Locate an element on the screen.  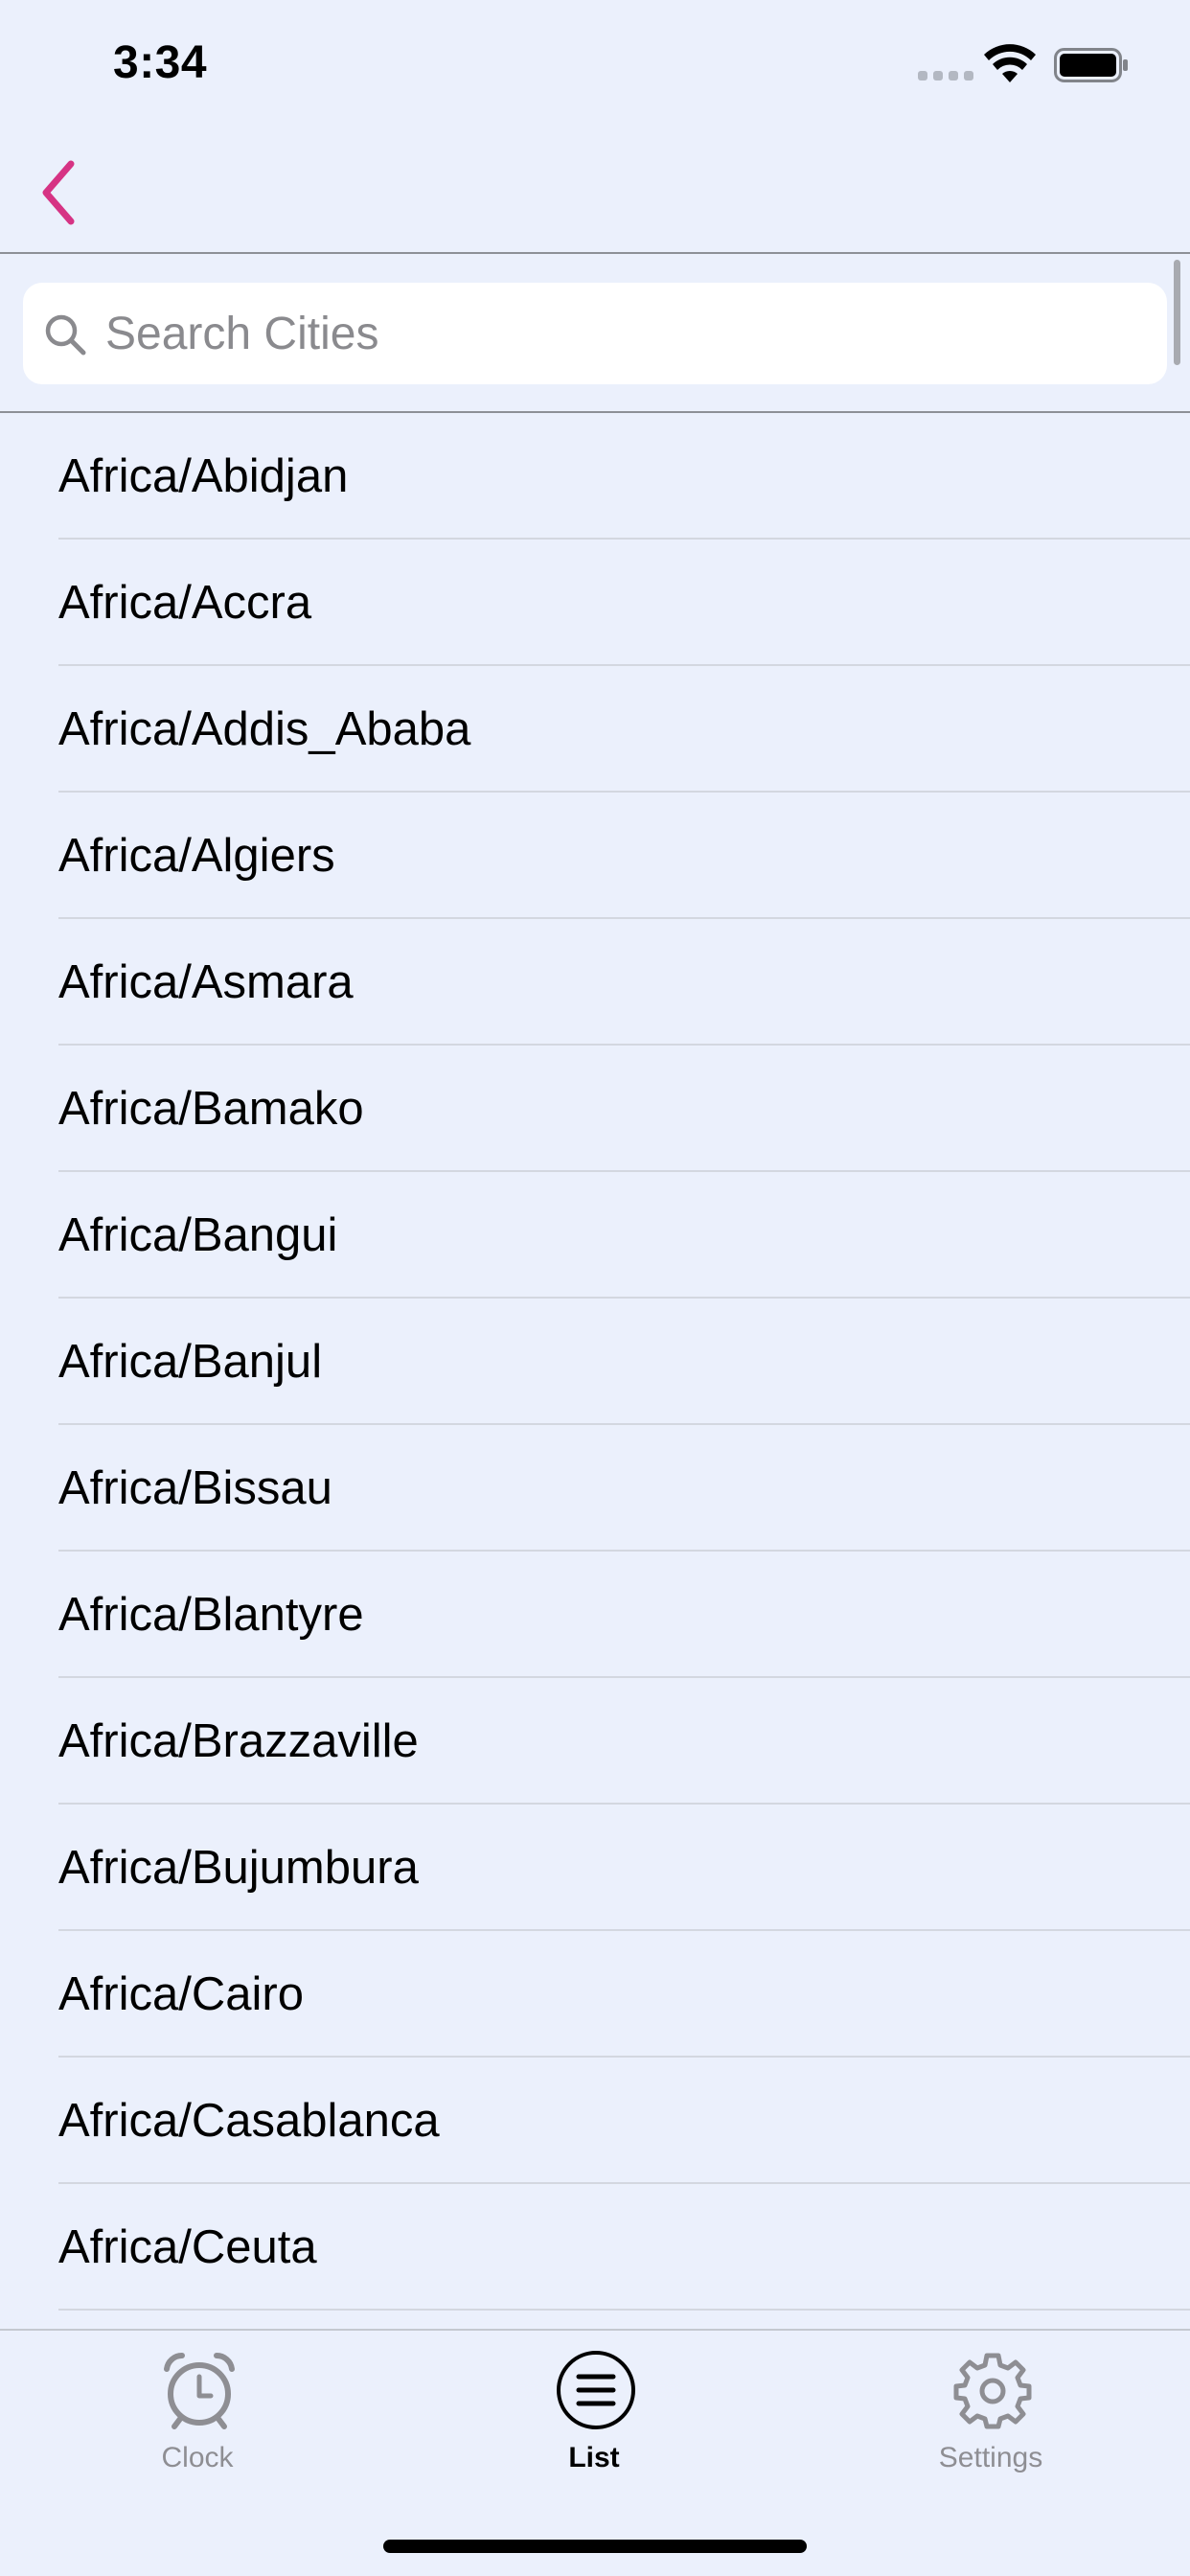
tab-settings: Settings is located at coordinates (991, 2412).